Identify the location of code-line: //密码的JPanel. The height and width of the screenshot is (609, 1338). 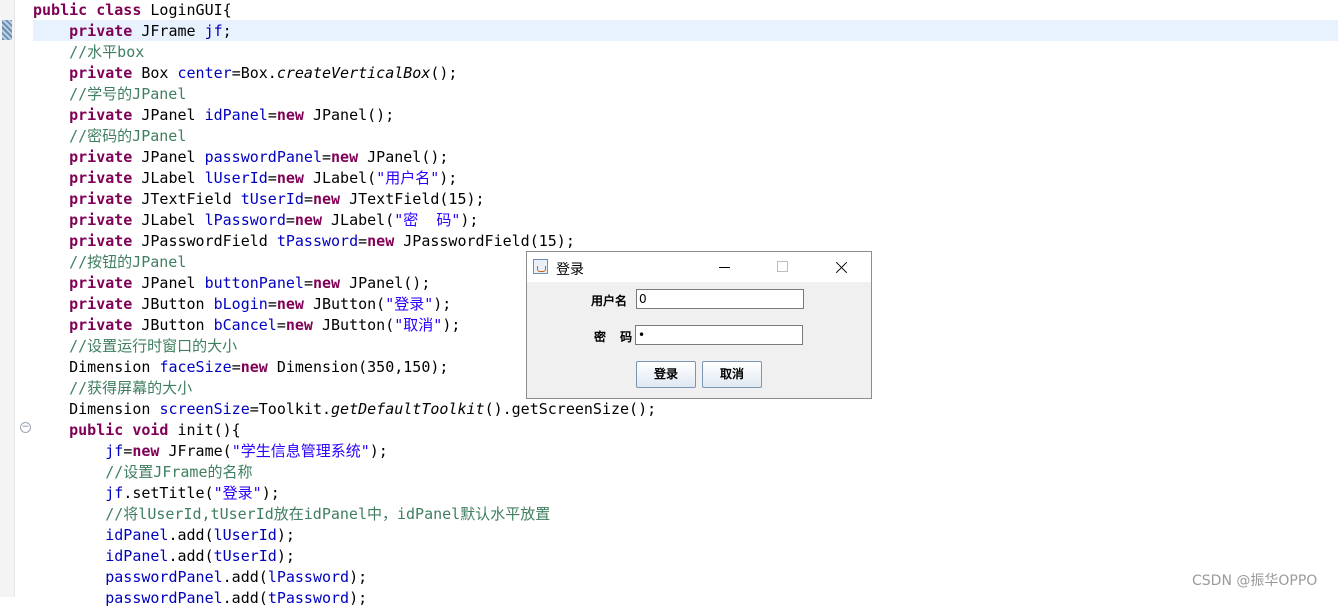
(344, 136).